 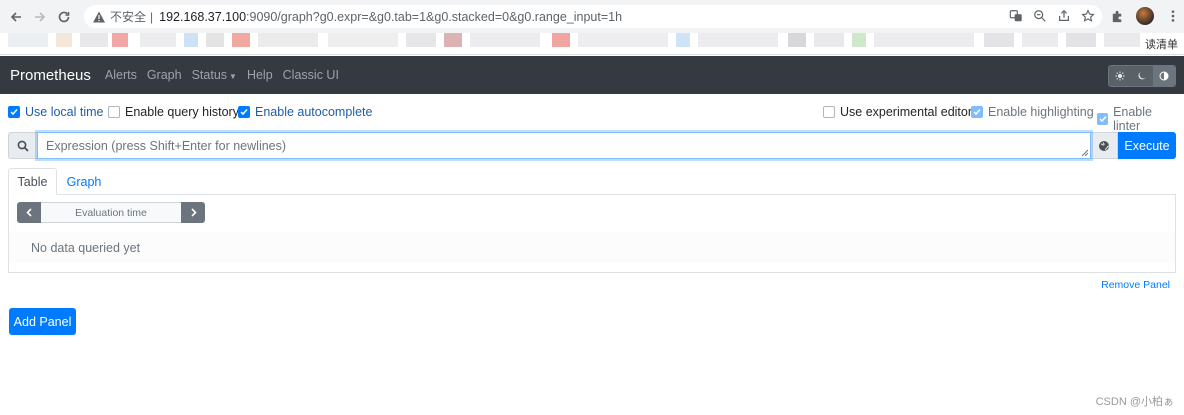 What do you see at coordinates (260, 75) in the screenshot?
I see `nav-help: Help` at bounding box center [260, 75].